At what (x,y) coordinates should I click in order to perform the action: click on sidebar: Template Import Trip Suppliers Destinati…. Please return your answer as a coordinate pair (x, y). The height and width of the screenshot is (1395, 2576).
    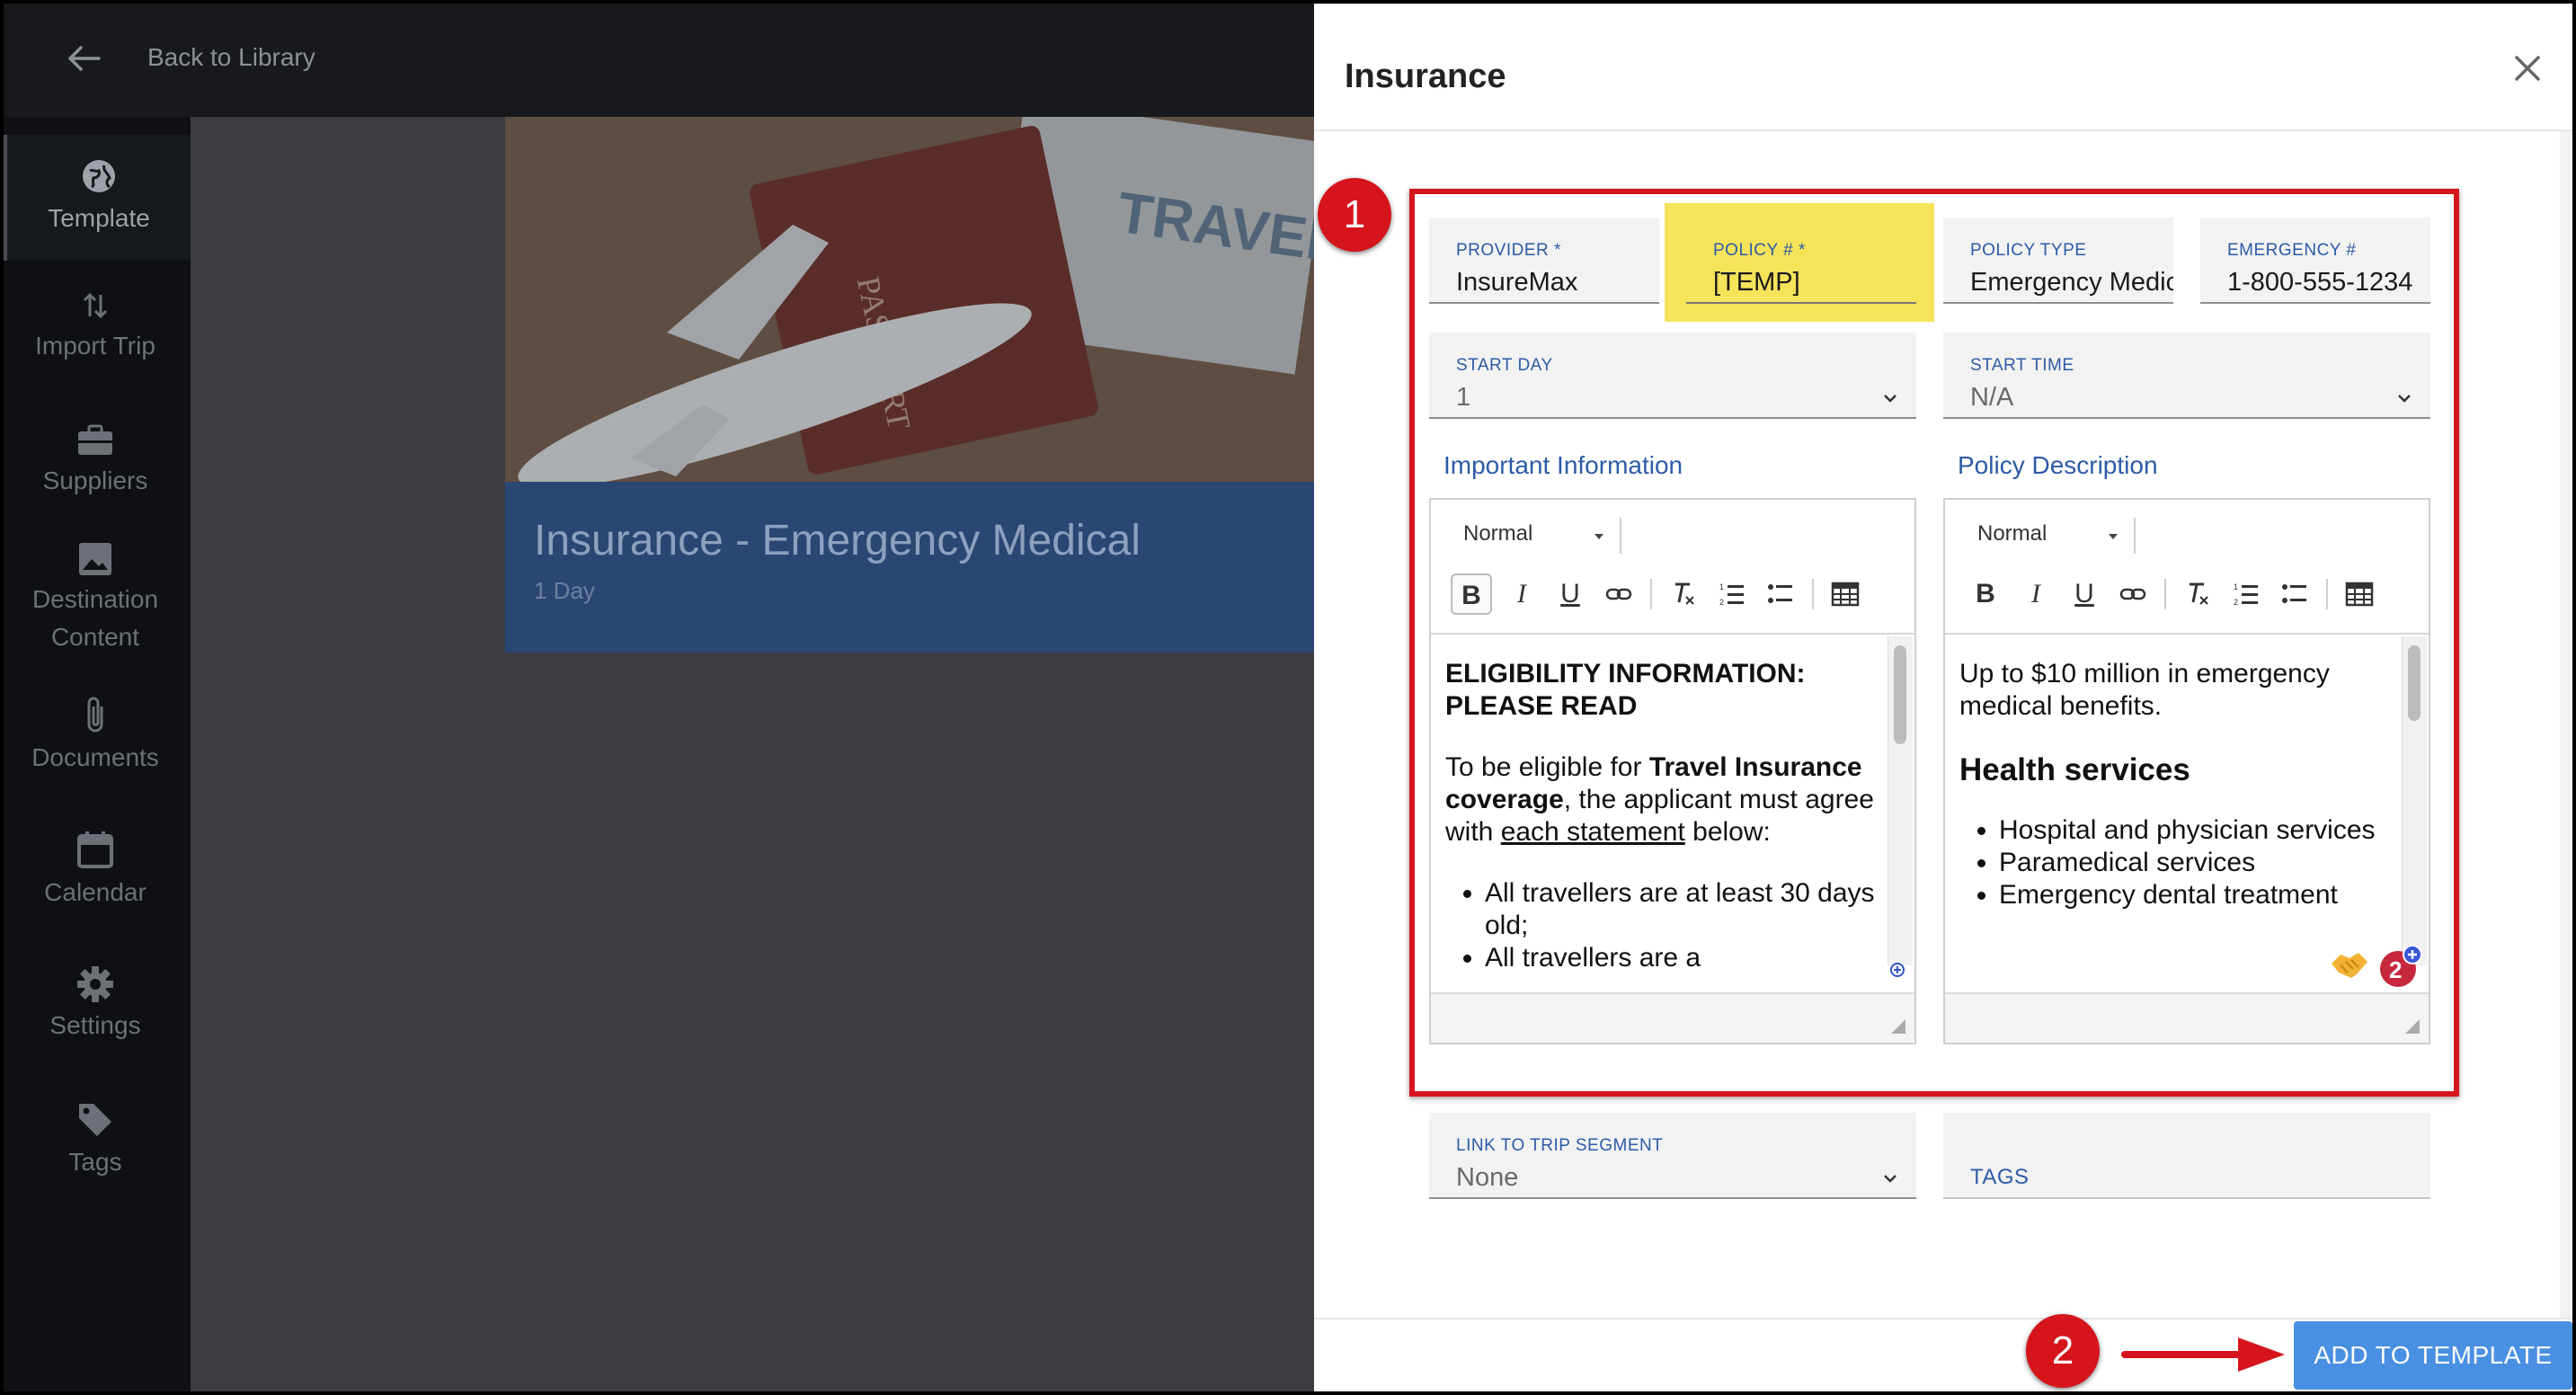
    Looking at the image, I should click on (95, 756).